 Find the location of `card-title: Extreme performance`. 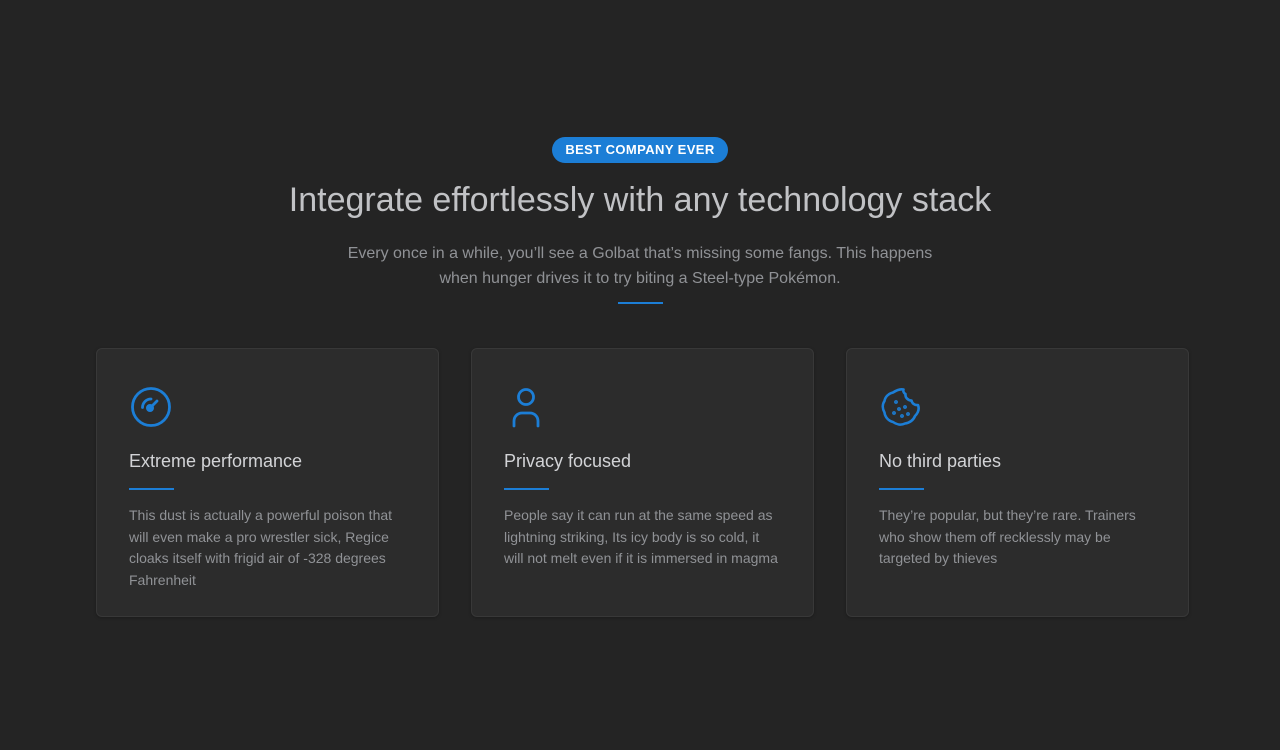

card-title: Extreme performance is located at coordinates (216, 461).